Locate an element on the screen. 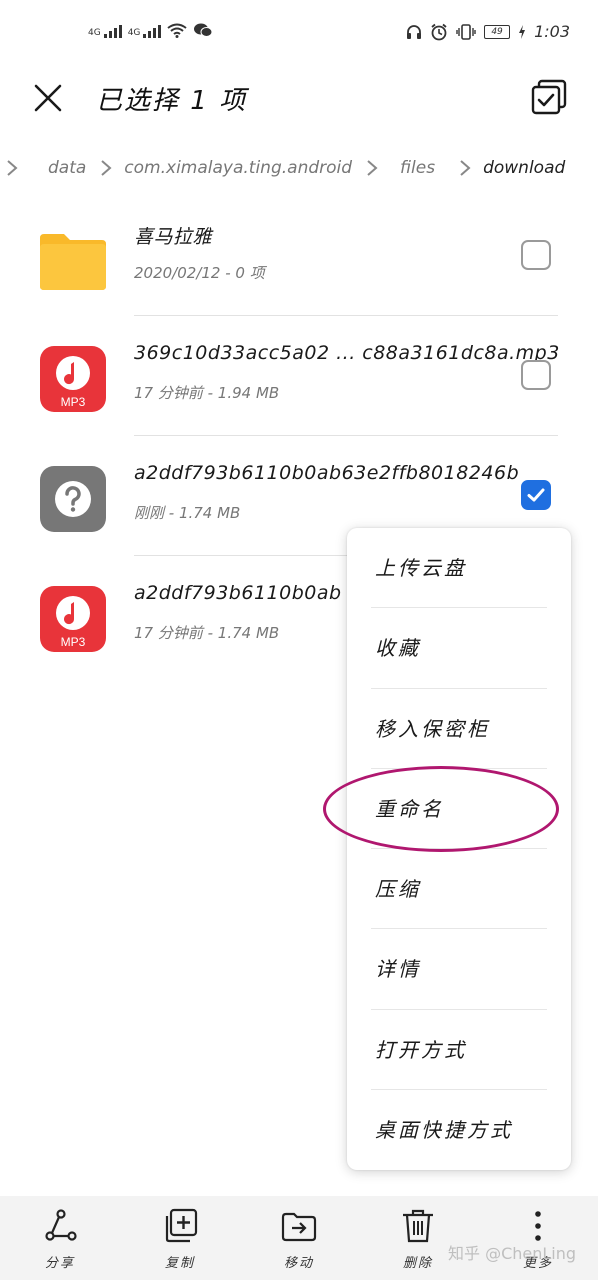 This screenshot has height=1280, width=598. select-checkbox-checked is located at coordinates (536, 495).